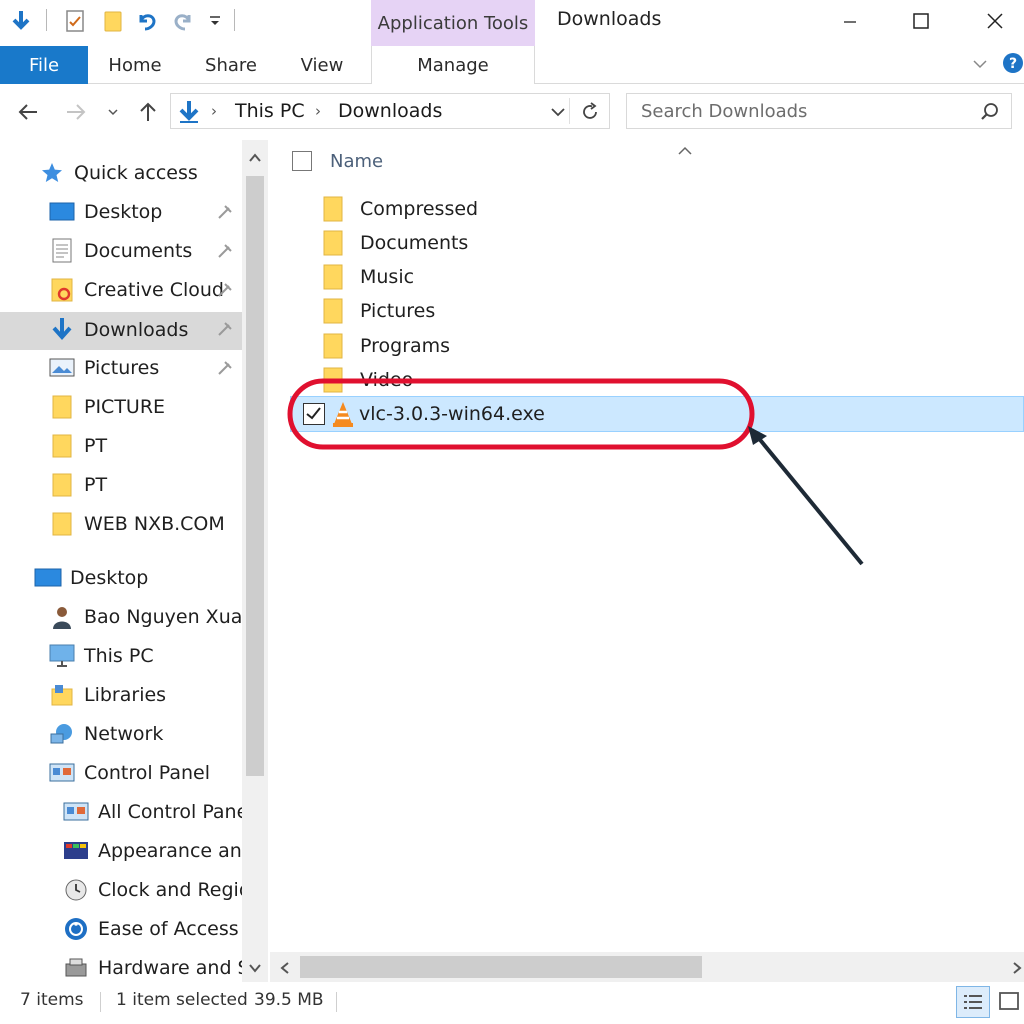 The height and width of the screenshot is (1024, 1024). I want to click on nav-tree-user: Bao Nguyen Xuan, so click(158, 617).